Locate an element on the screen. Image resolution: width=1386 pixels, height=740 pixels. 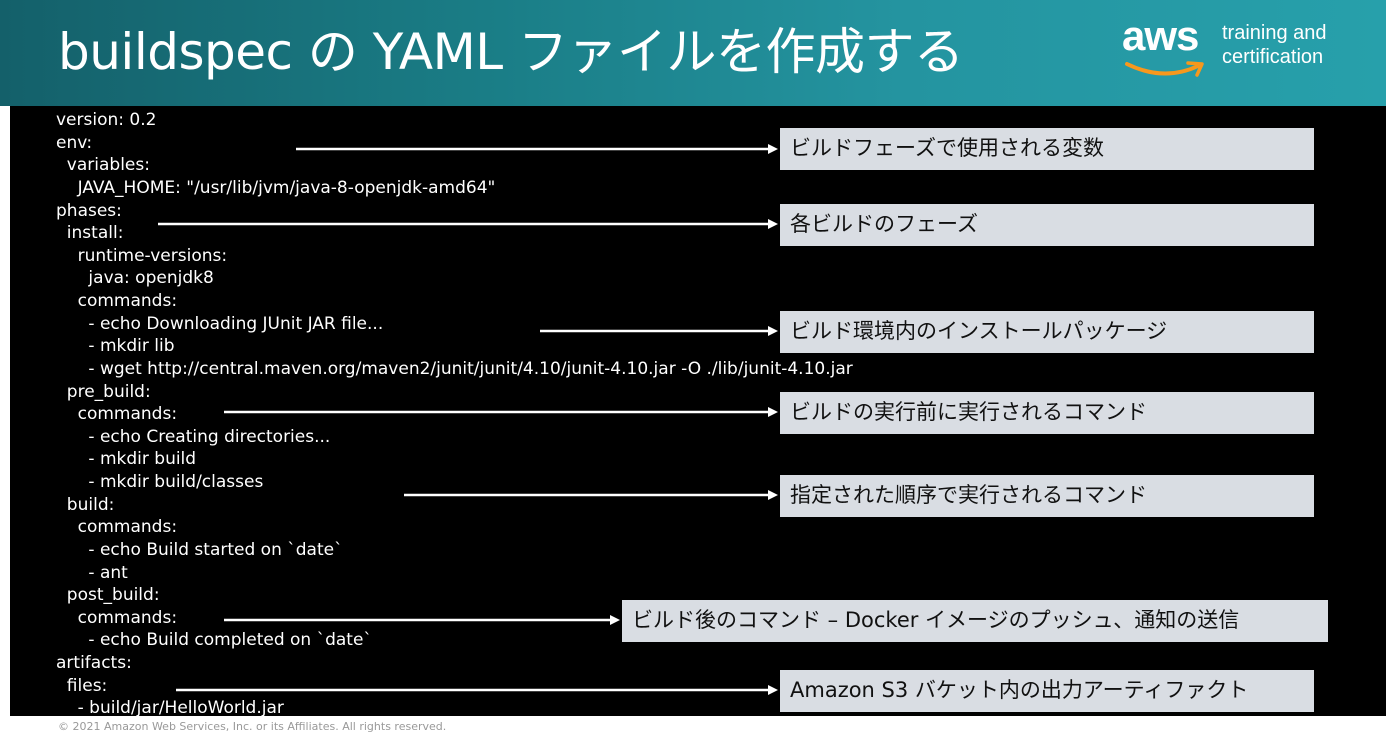
callout-post-build: ビルド後のコマンド – Docker イメージのプッシュ、通知の送信 is located at coordinates (975, 621).